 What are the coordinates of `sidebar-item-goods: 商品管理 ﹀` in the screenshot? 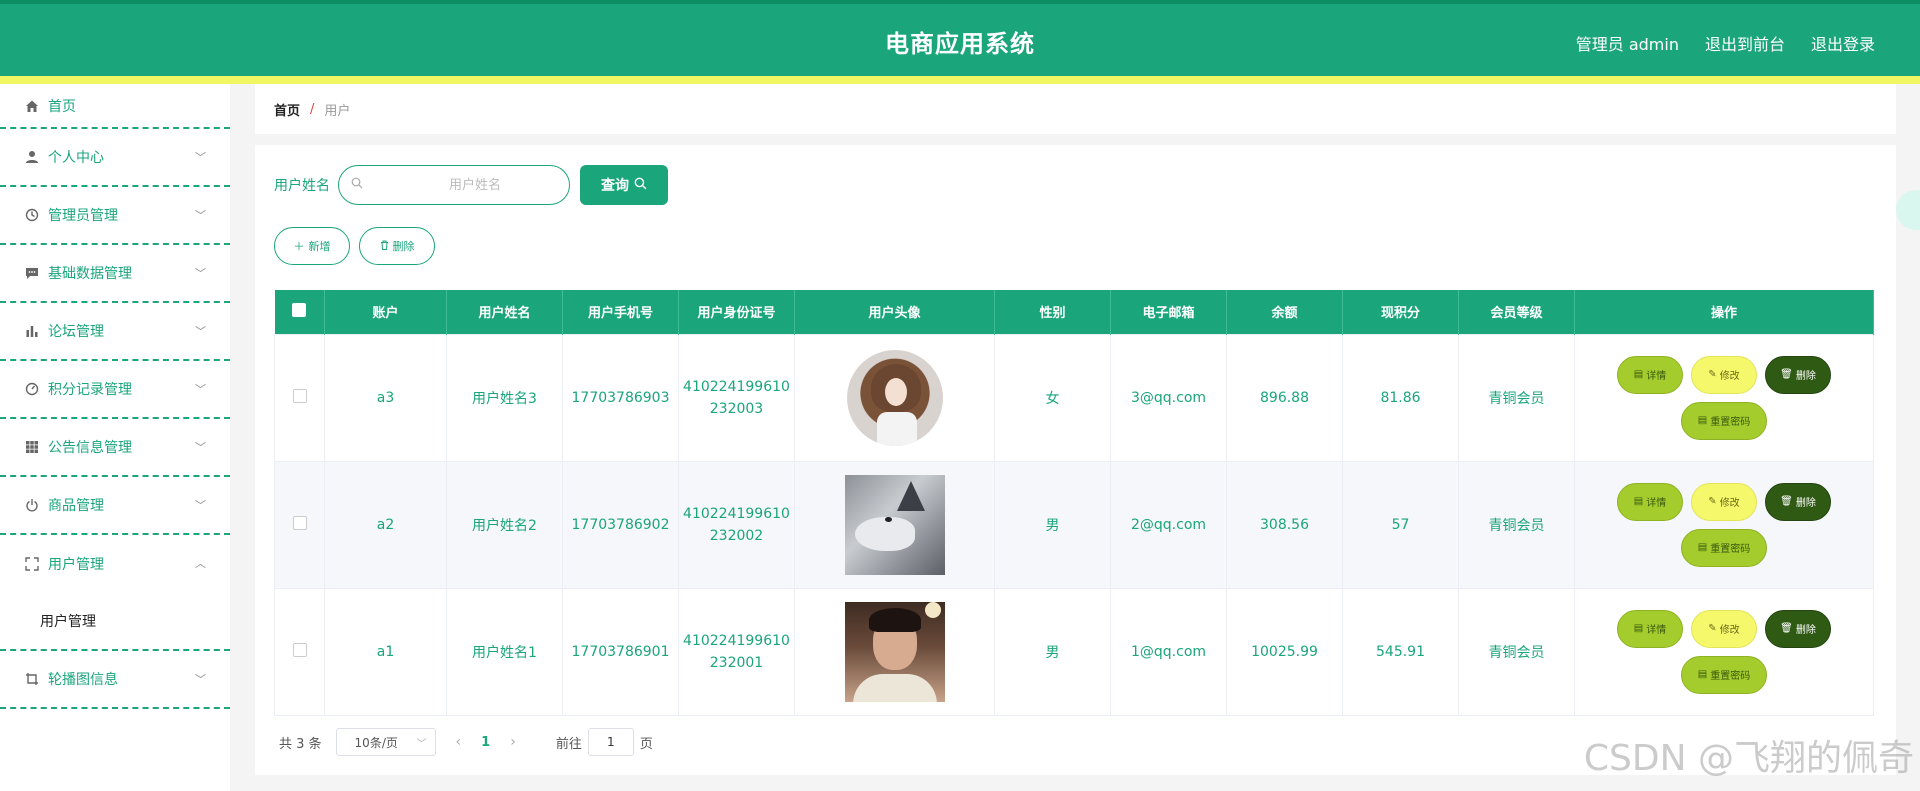 It's located at (115, 506).